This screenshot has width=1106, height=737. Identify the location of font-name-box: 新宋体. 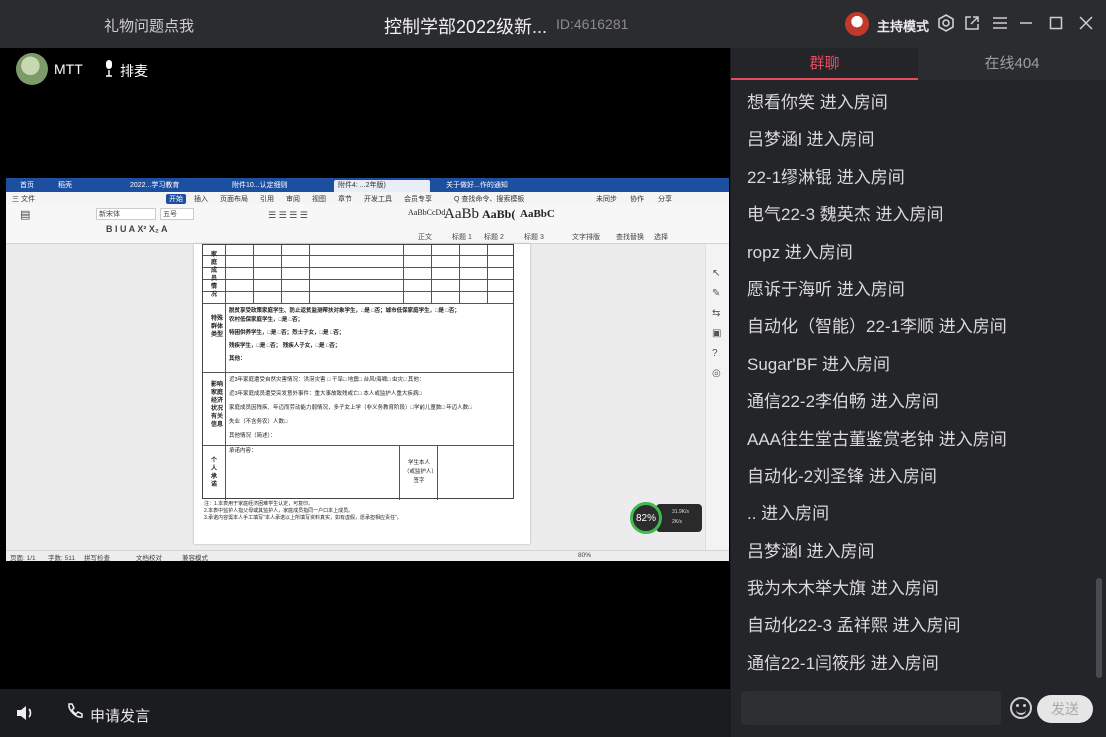
(126, 214).